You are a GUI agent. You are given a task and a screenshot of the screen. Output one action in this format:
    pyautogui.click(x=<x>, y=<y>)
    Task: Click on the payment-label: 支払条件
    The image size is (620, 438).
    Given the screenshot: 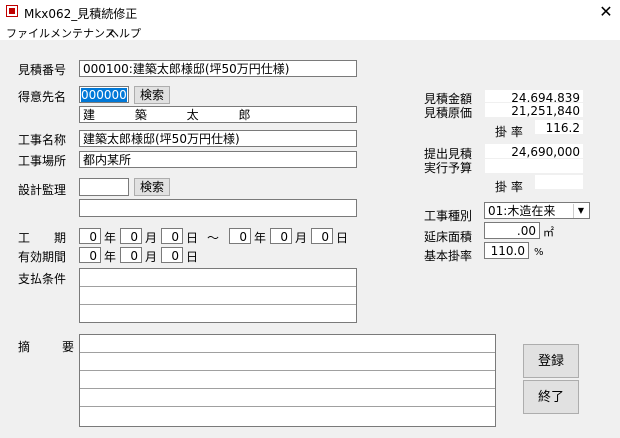 What is the action you would take?
    pyautogui.click(x=42, y=279)
    